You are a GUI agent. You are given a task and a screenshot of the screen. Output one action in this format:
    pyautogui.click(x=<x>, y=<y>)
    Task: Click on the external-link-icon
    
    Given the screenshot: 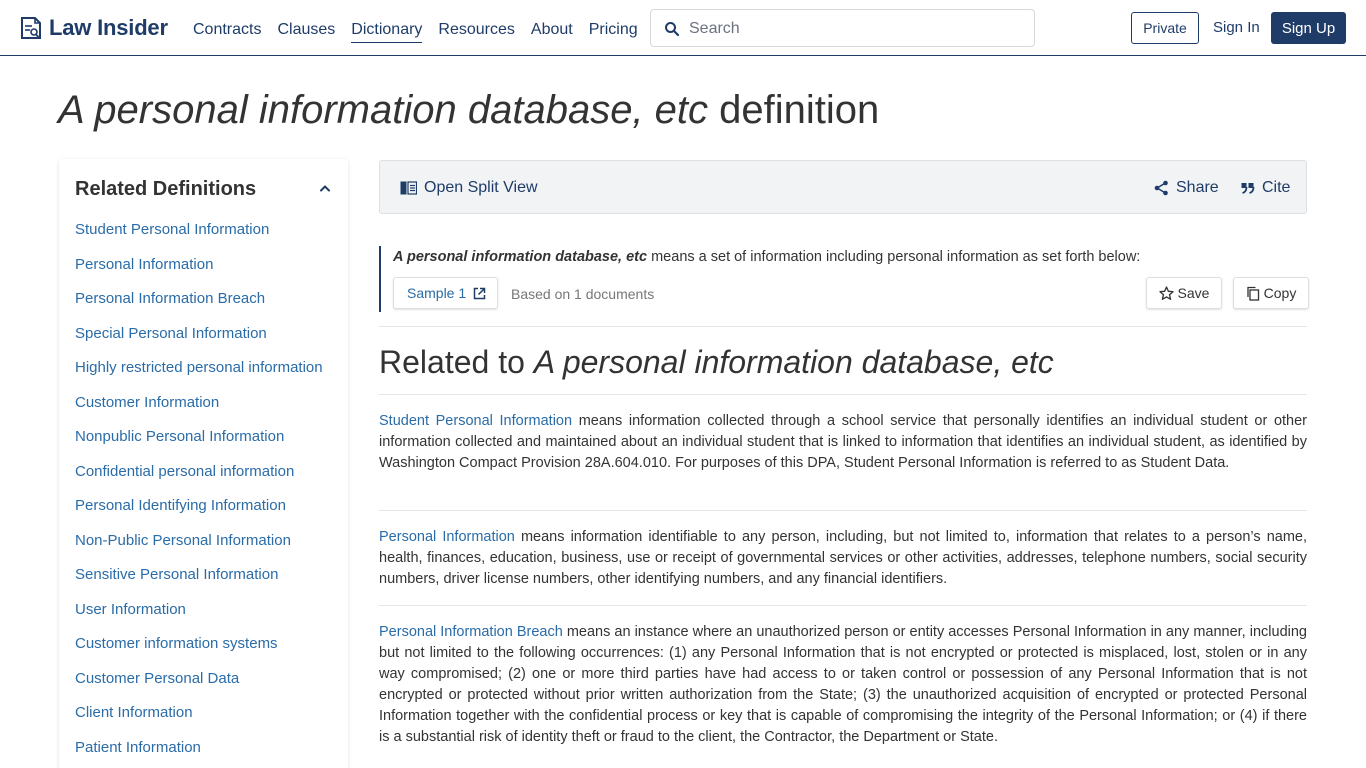 What is the action you would take?
    pyautogui.click(x=479, y=293)
    